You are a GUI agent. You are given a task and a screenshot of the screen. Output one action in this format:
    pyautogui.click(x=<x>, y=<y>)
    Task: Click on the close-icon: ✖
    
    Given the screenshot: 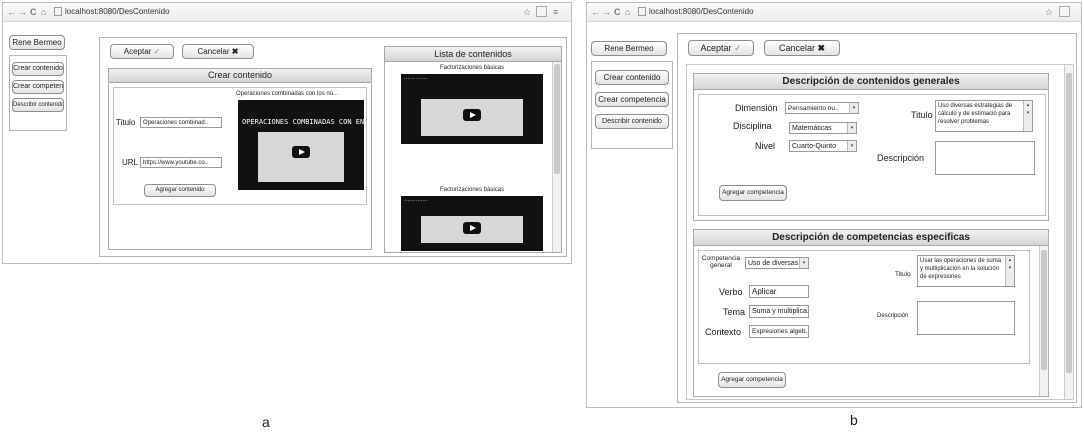 What is the action you would take?
    pyautogui.click(x=821, y=48)
    